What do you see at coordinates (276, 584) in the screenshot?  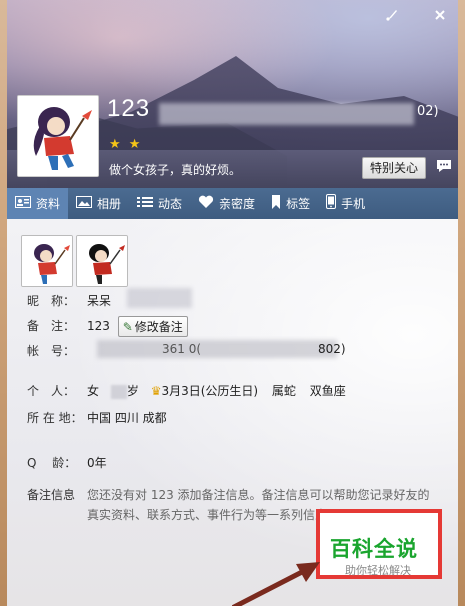 I see `pointer-arrow` at bounding box center [276, 584].